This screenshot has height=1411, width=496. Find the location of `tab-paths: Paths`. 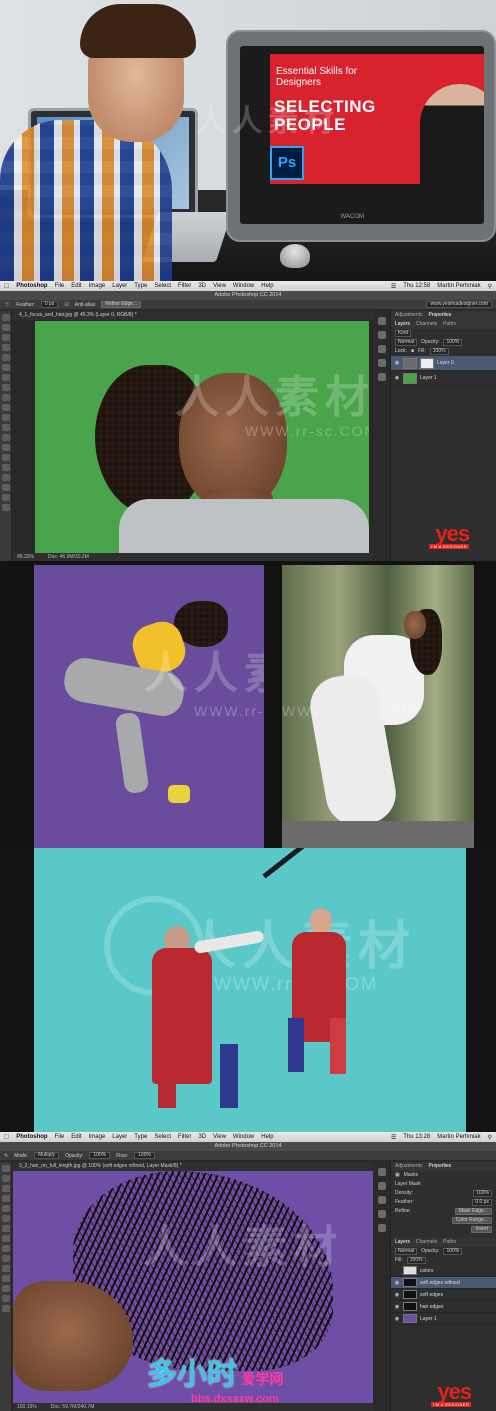

tab-paths: Paths is located at coordinates (449, 324).